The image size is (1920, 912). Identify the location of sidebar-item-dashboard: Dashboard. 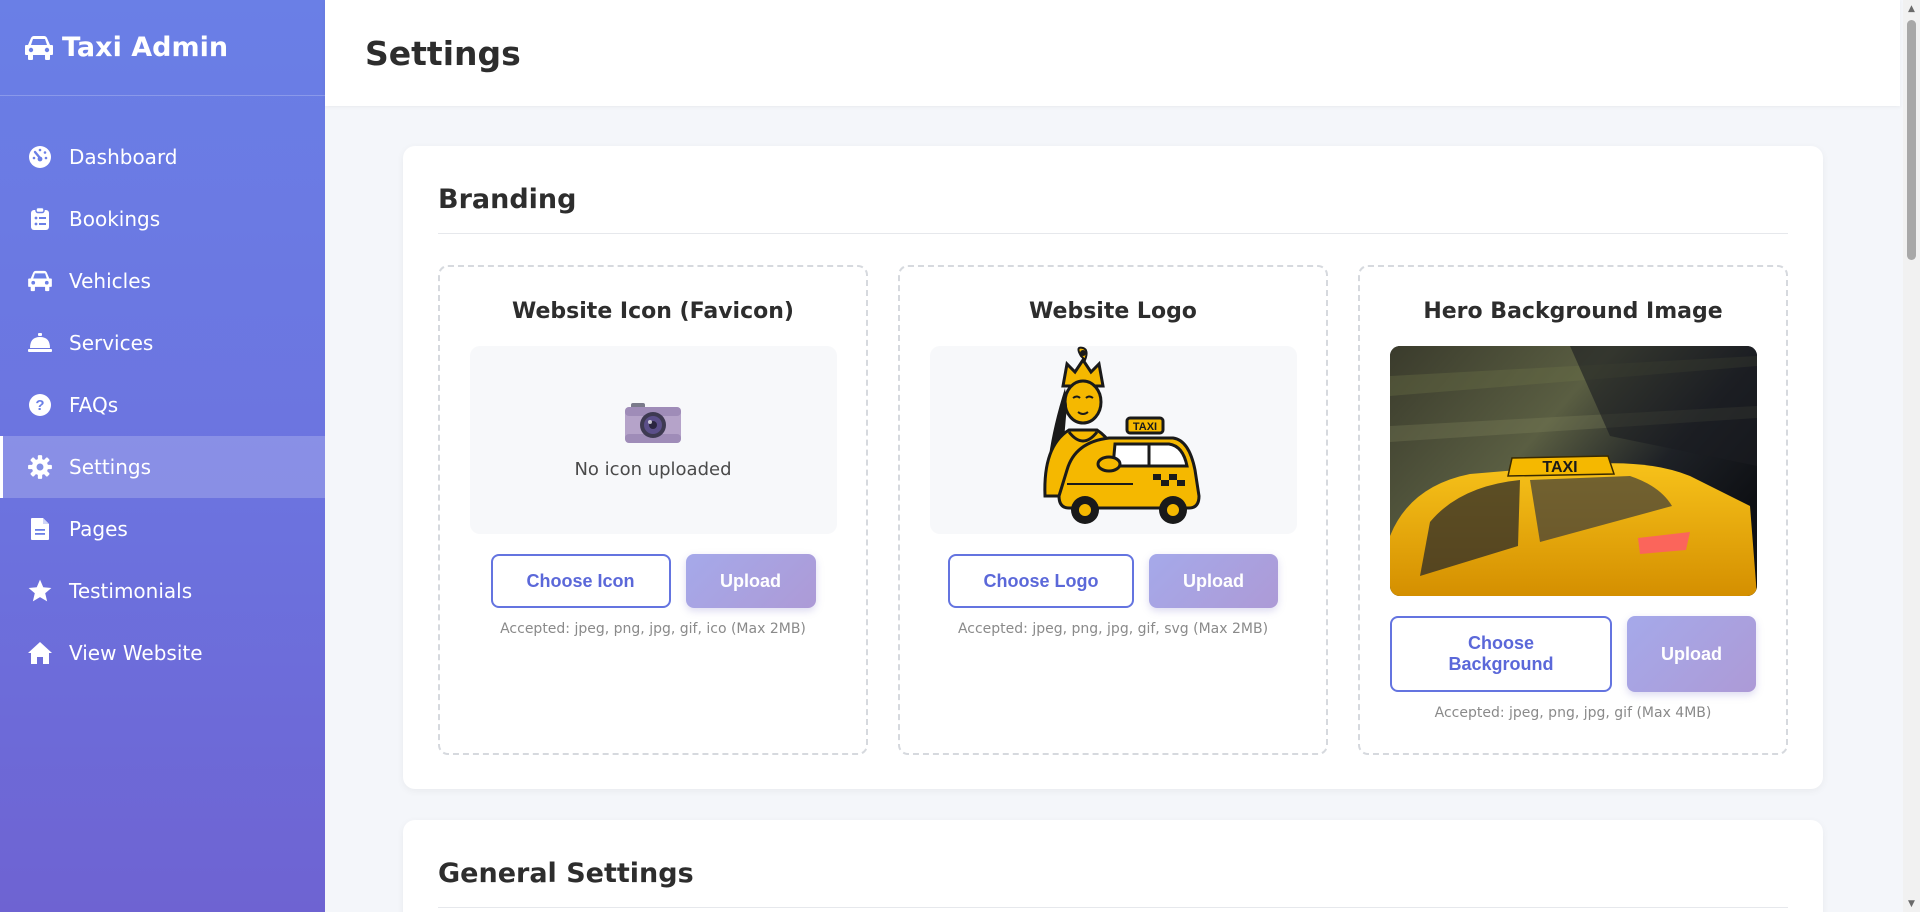
(162, 157).